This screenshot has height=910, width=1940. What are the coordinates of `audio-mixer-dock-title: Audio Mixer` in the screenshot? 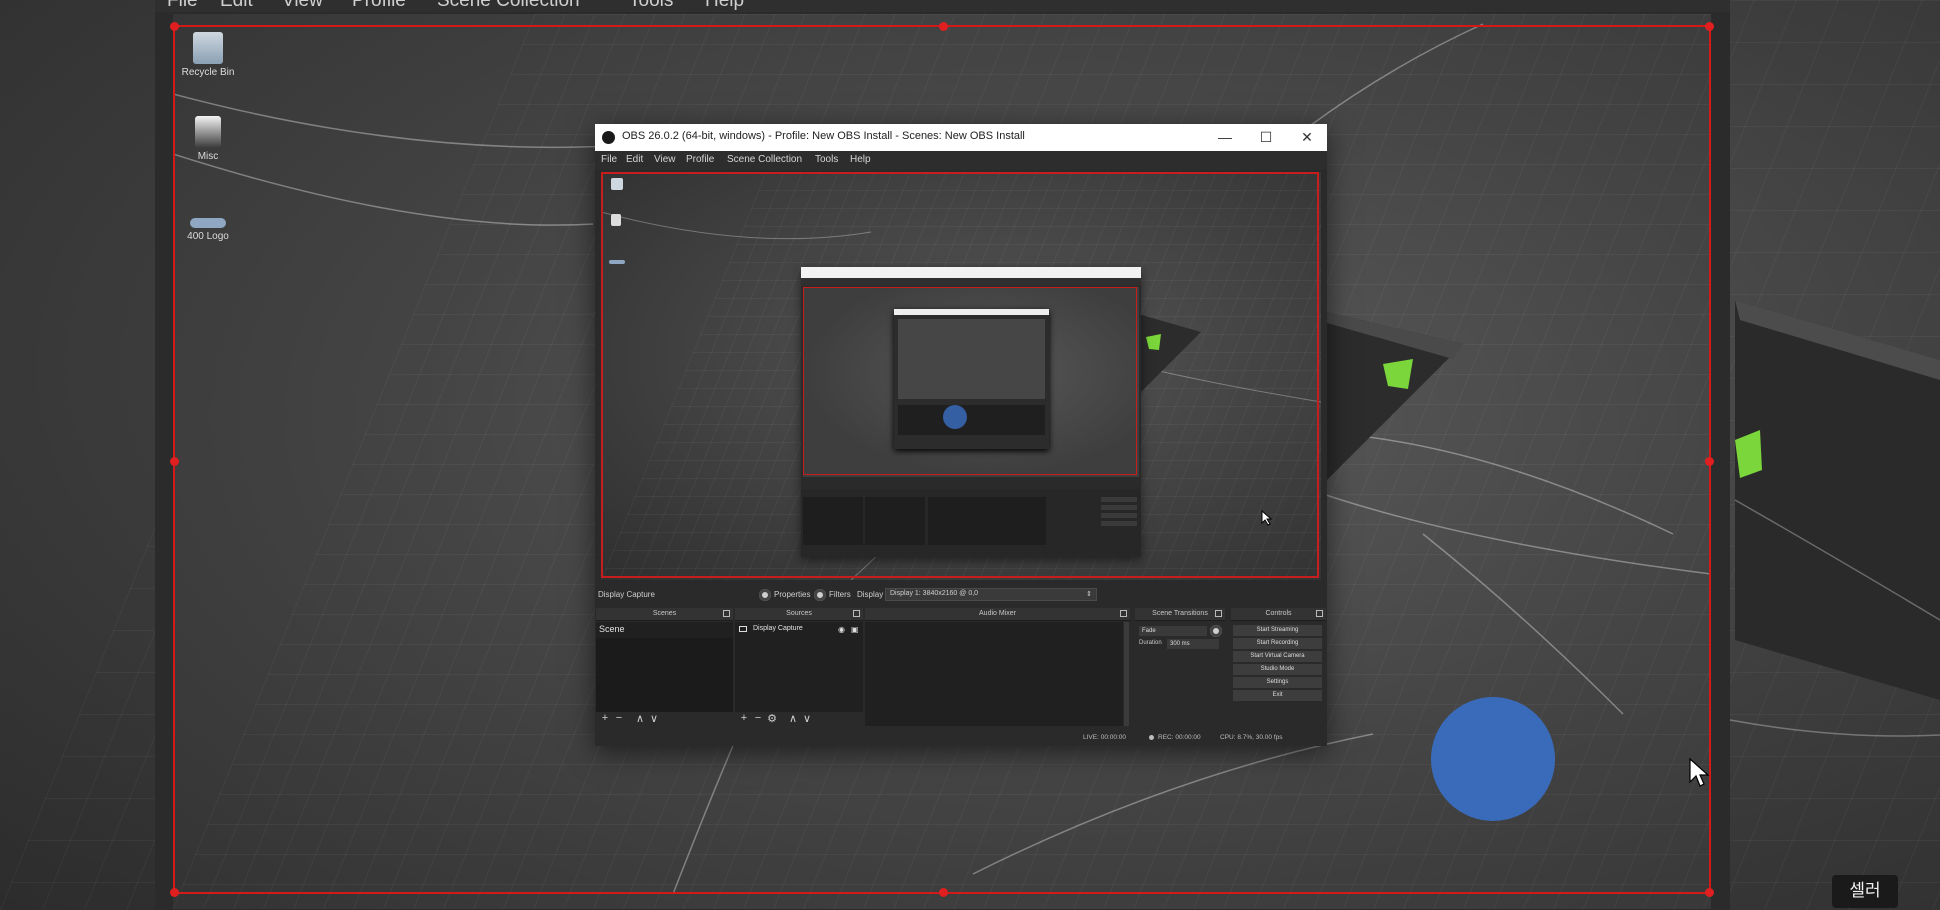 It's located at (997, 613).